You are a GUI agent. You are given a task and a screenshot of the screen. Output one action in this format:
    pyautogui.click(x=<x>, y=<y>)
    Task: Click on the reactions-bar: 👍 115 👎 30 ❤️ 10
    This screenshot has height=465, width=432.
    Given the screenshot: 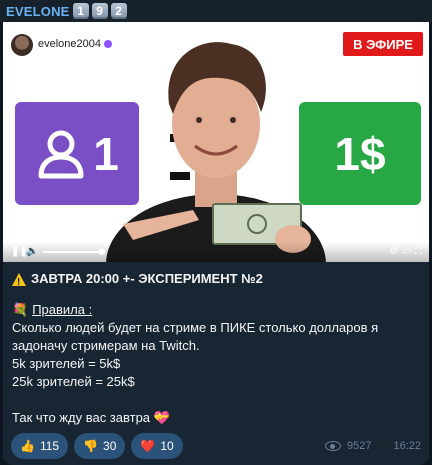 What is the action you would take?
    pyautogui.click(x=97, y=446)
    